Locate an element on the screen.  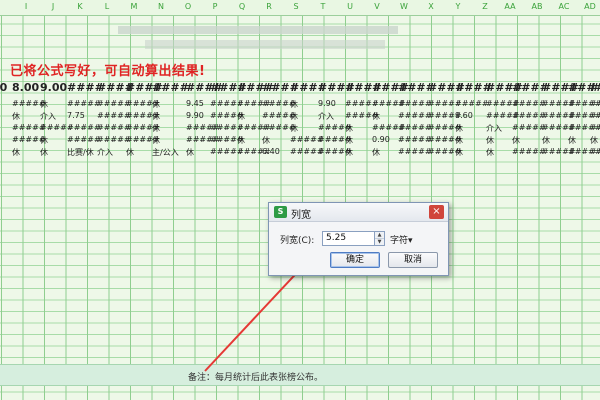
column-width-input: 5.25 is located at coordinates (348, 238).